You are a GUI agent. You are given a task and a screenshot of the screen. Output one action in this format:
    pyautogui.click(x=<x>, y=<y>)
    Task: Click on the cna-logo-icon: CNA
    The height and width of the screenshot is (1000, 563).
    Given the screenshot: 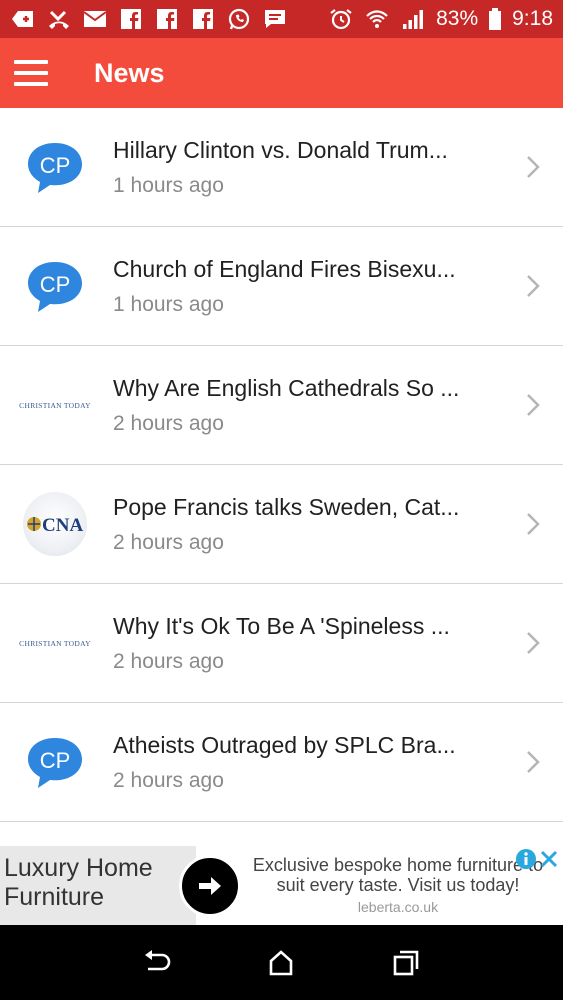 What is the action you would take?
    pyautogui.click(x=55, y=524)
    